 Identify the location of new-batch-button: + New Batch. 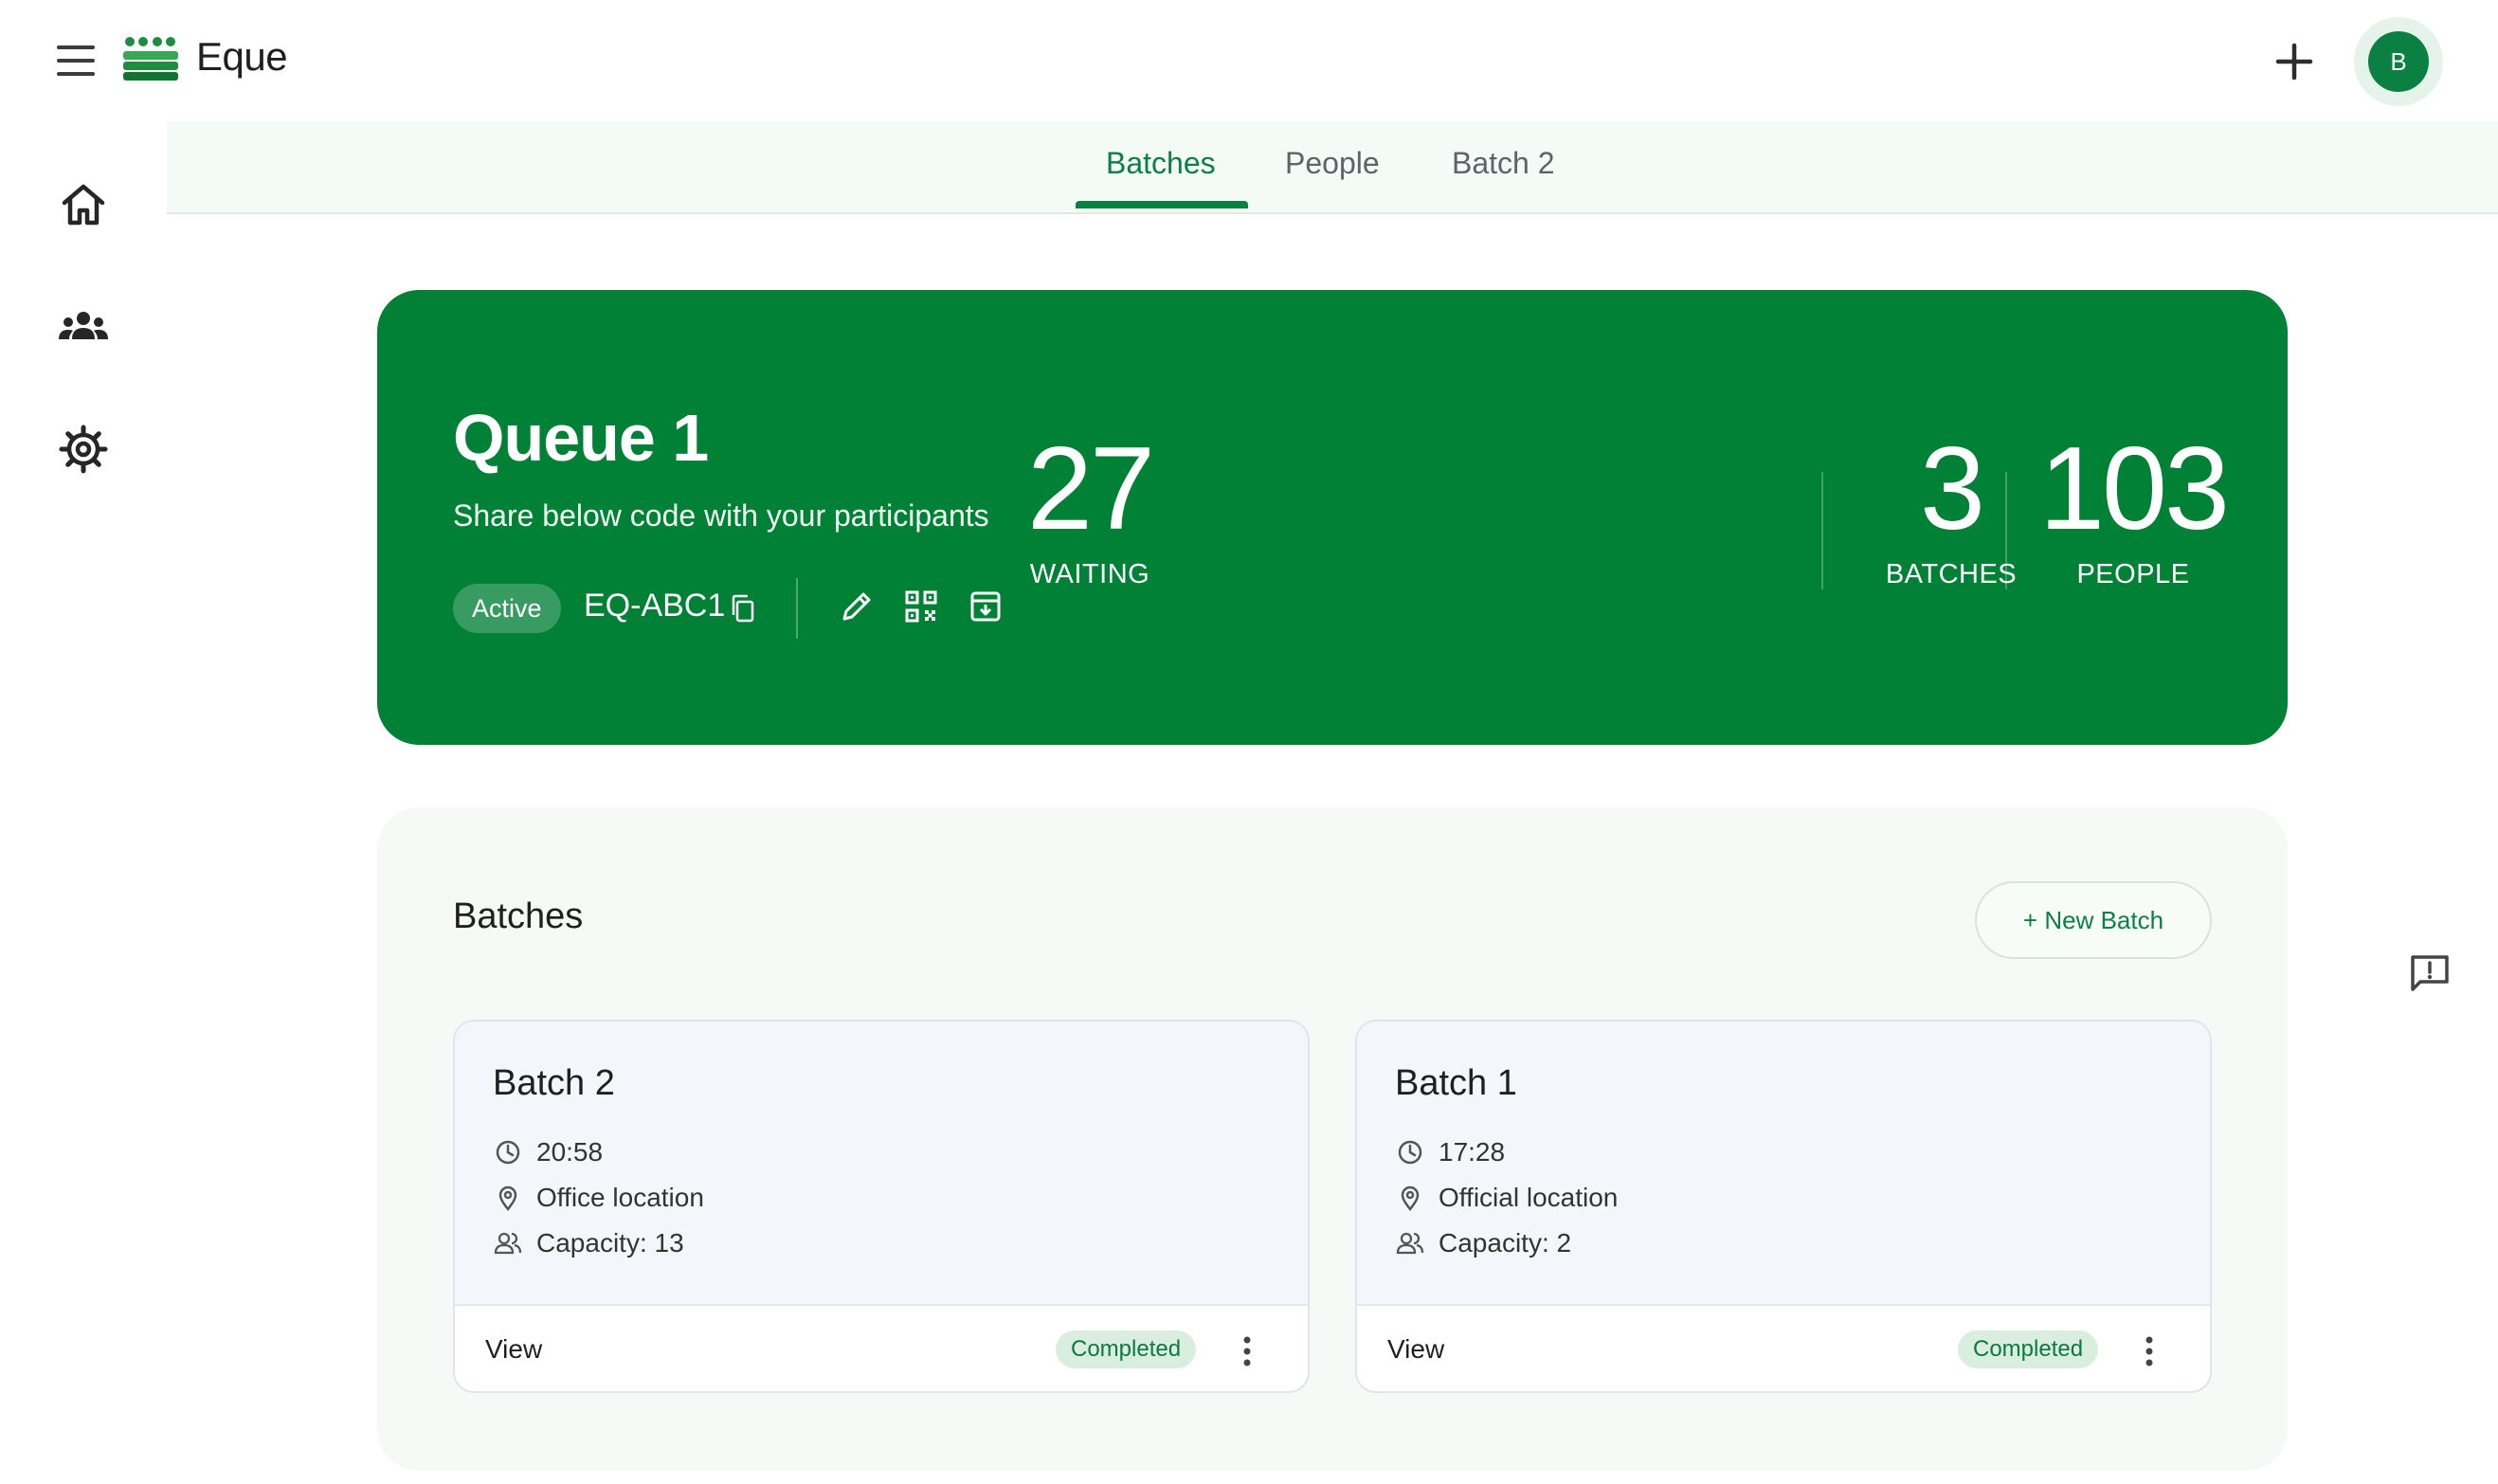
(2093, 920).